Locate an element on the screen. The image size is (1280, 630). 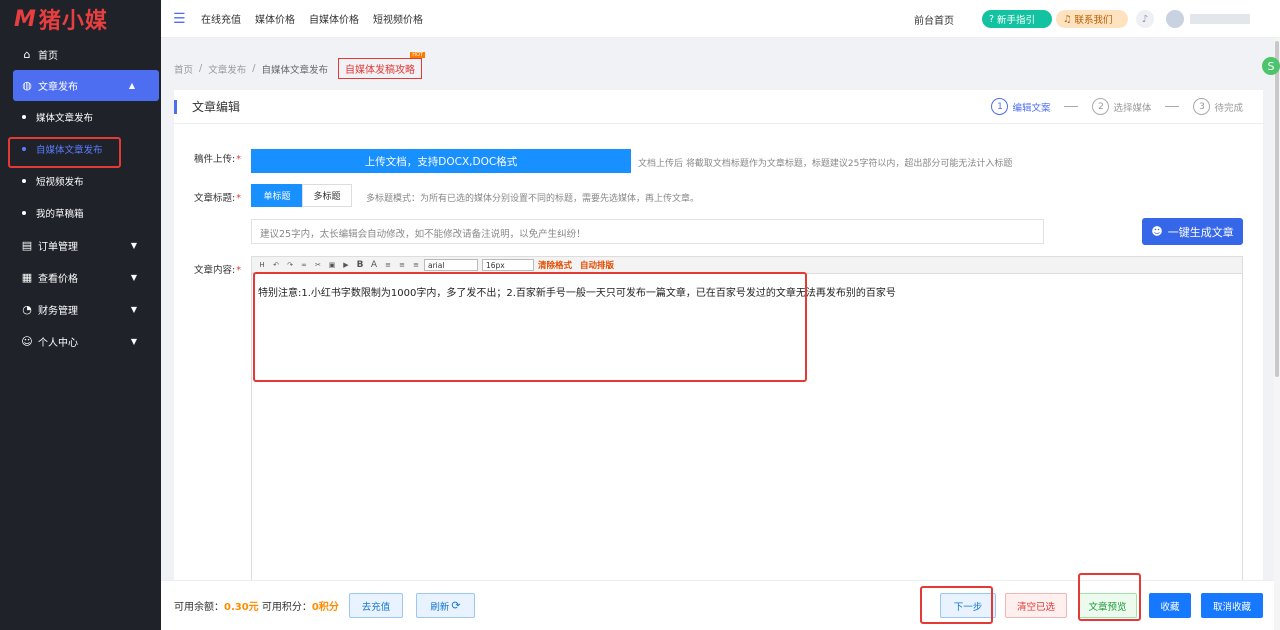
step-edit: 1 编辑文案 is located at coordinates (1020, 106).